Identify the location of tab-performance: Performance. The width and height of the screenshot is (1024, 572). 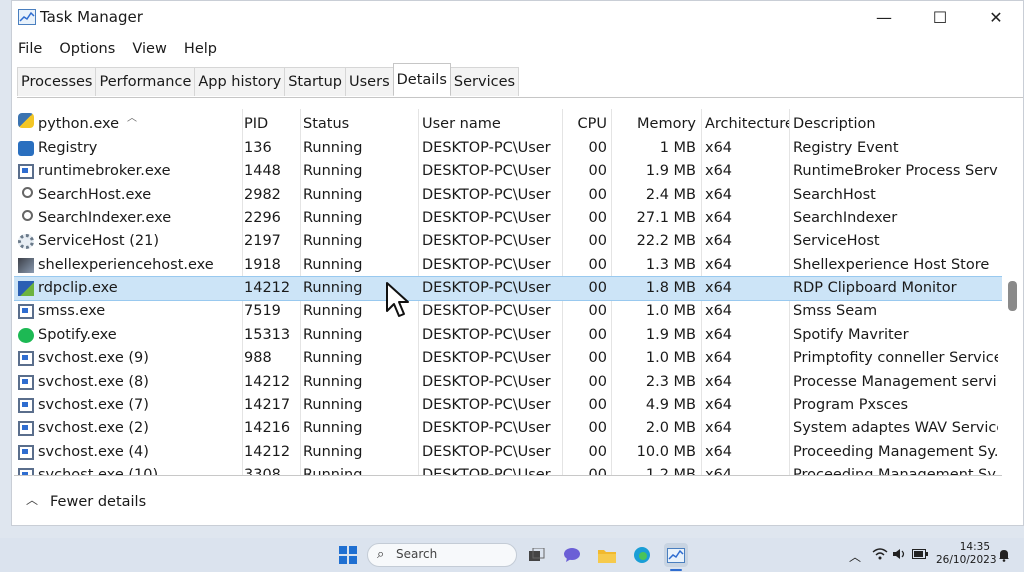
(145, 81).